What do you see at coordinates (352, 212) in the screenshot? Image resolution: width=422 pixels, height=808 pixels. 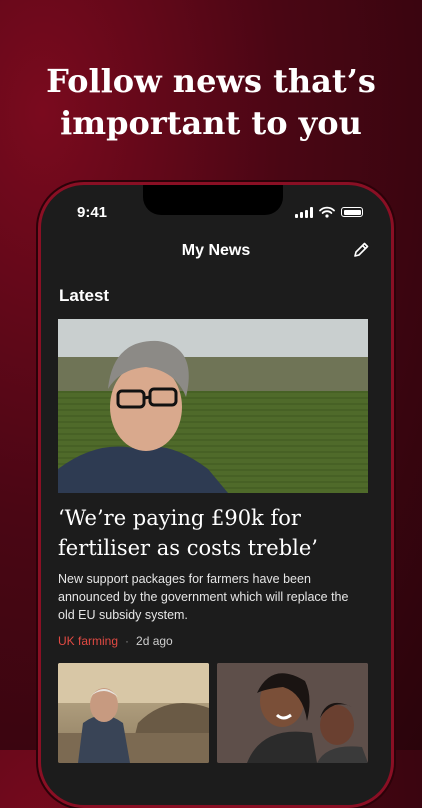 I see `battery-icon` at bounding box center [352, 212].